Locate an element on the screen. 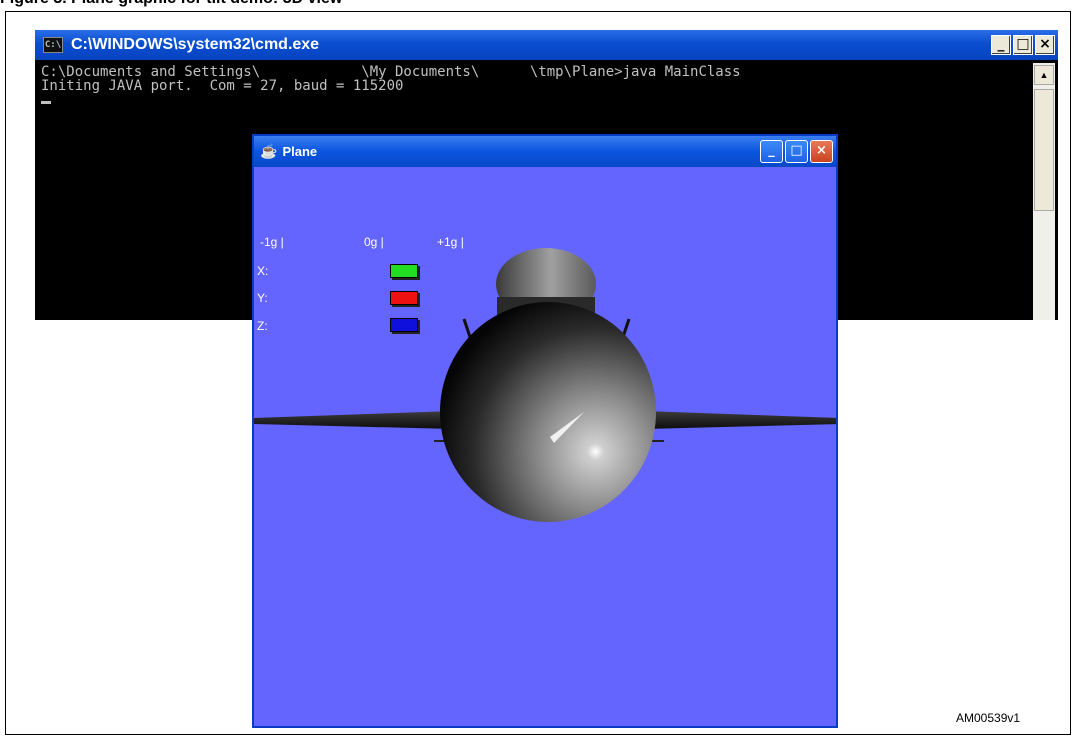 The width and height of the screenshot is (1083, 738). scroll-thumb is located at coordinates (1044, 150).